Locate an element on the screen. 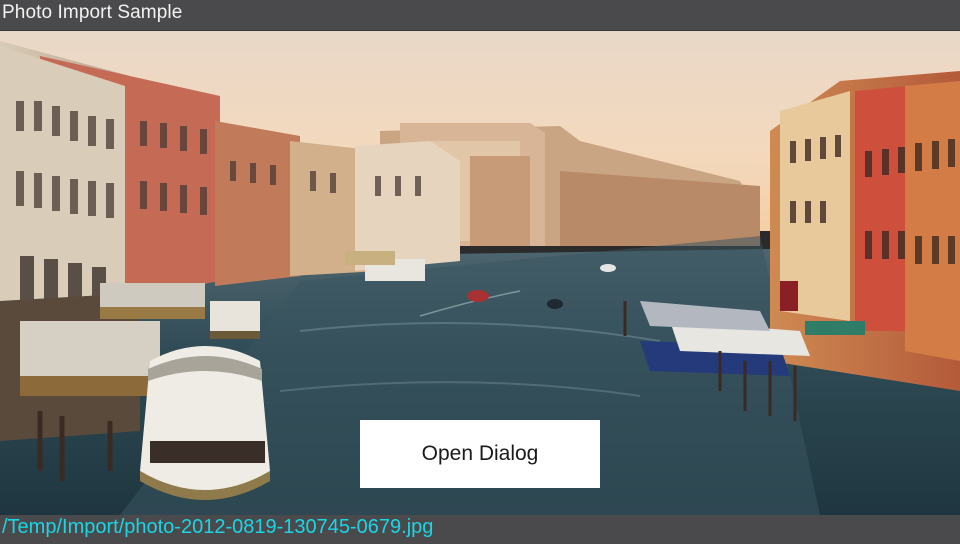 Image resolution: width=960 pixels, height=544 pixels. open-dialog-button: Open Dialog is located at coordinates (480, 454).